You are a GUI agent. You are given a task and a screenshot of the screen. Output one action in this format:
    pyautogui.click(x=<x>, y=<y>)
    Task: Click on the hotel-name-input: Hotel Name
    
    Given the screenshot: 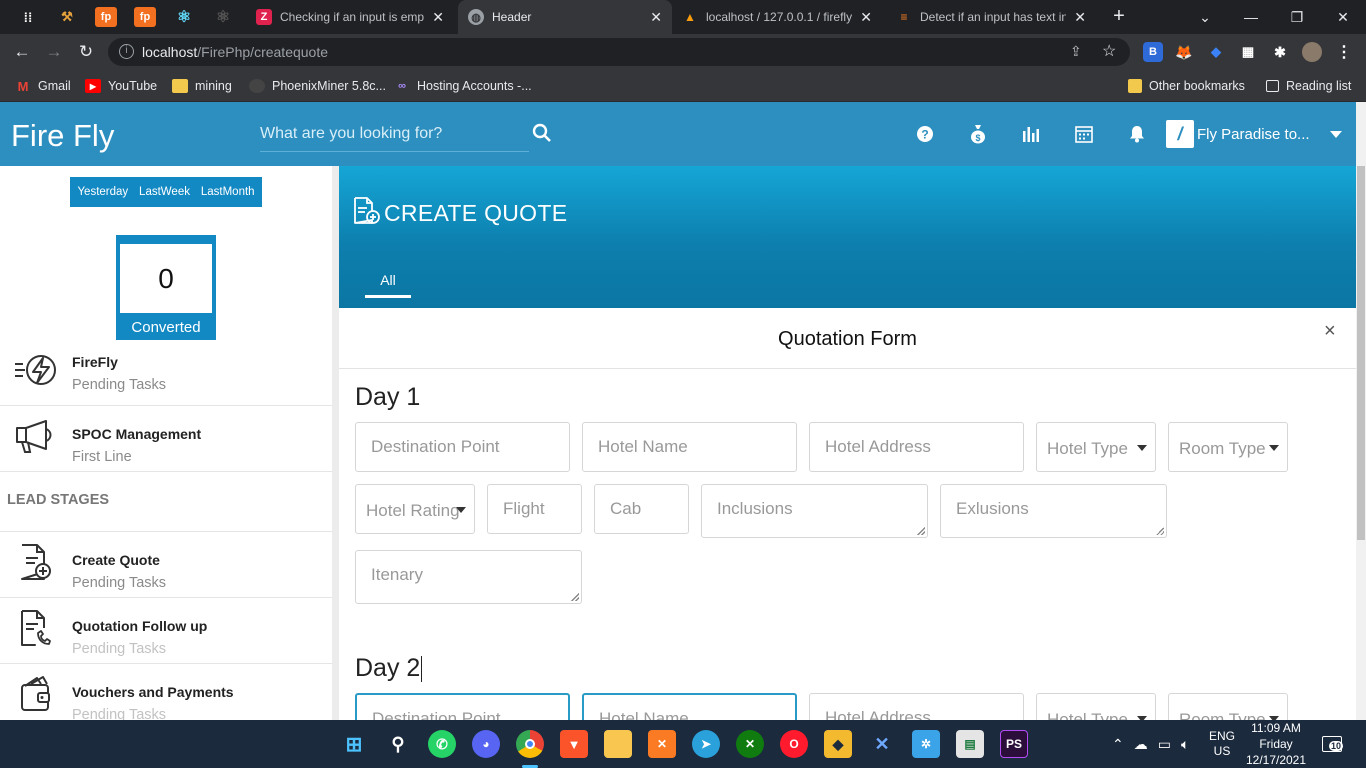 What is the action you would take?
    pyautogui.click(x=689, y=447)
    